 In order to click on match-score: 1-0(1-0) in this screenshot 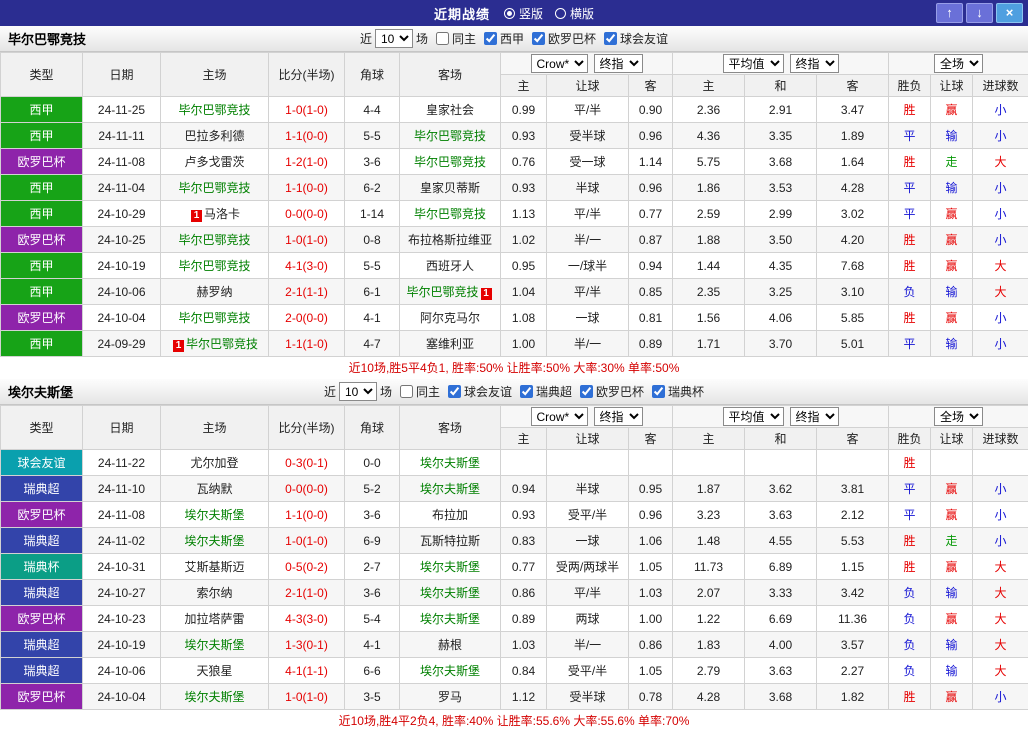, I will do `click(306, 239)`.